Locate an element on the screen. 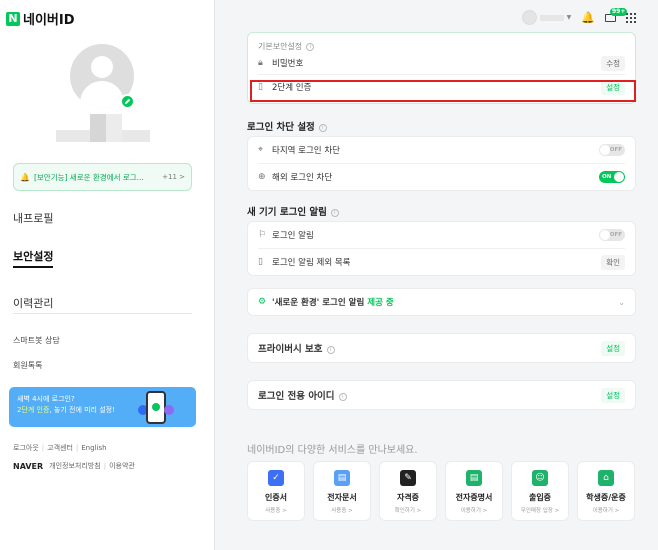  footer-help: 고객센터 is located at coordinates (60, 448).